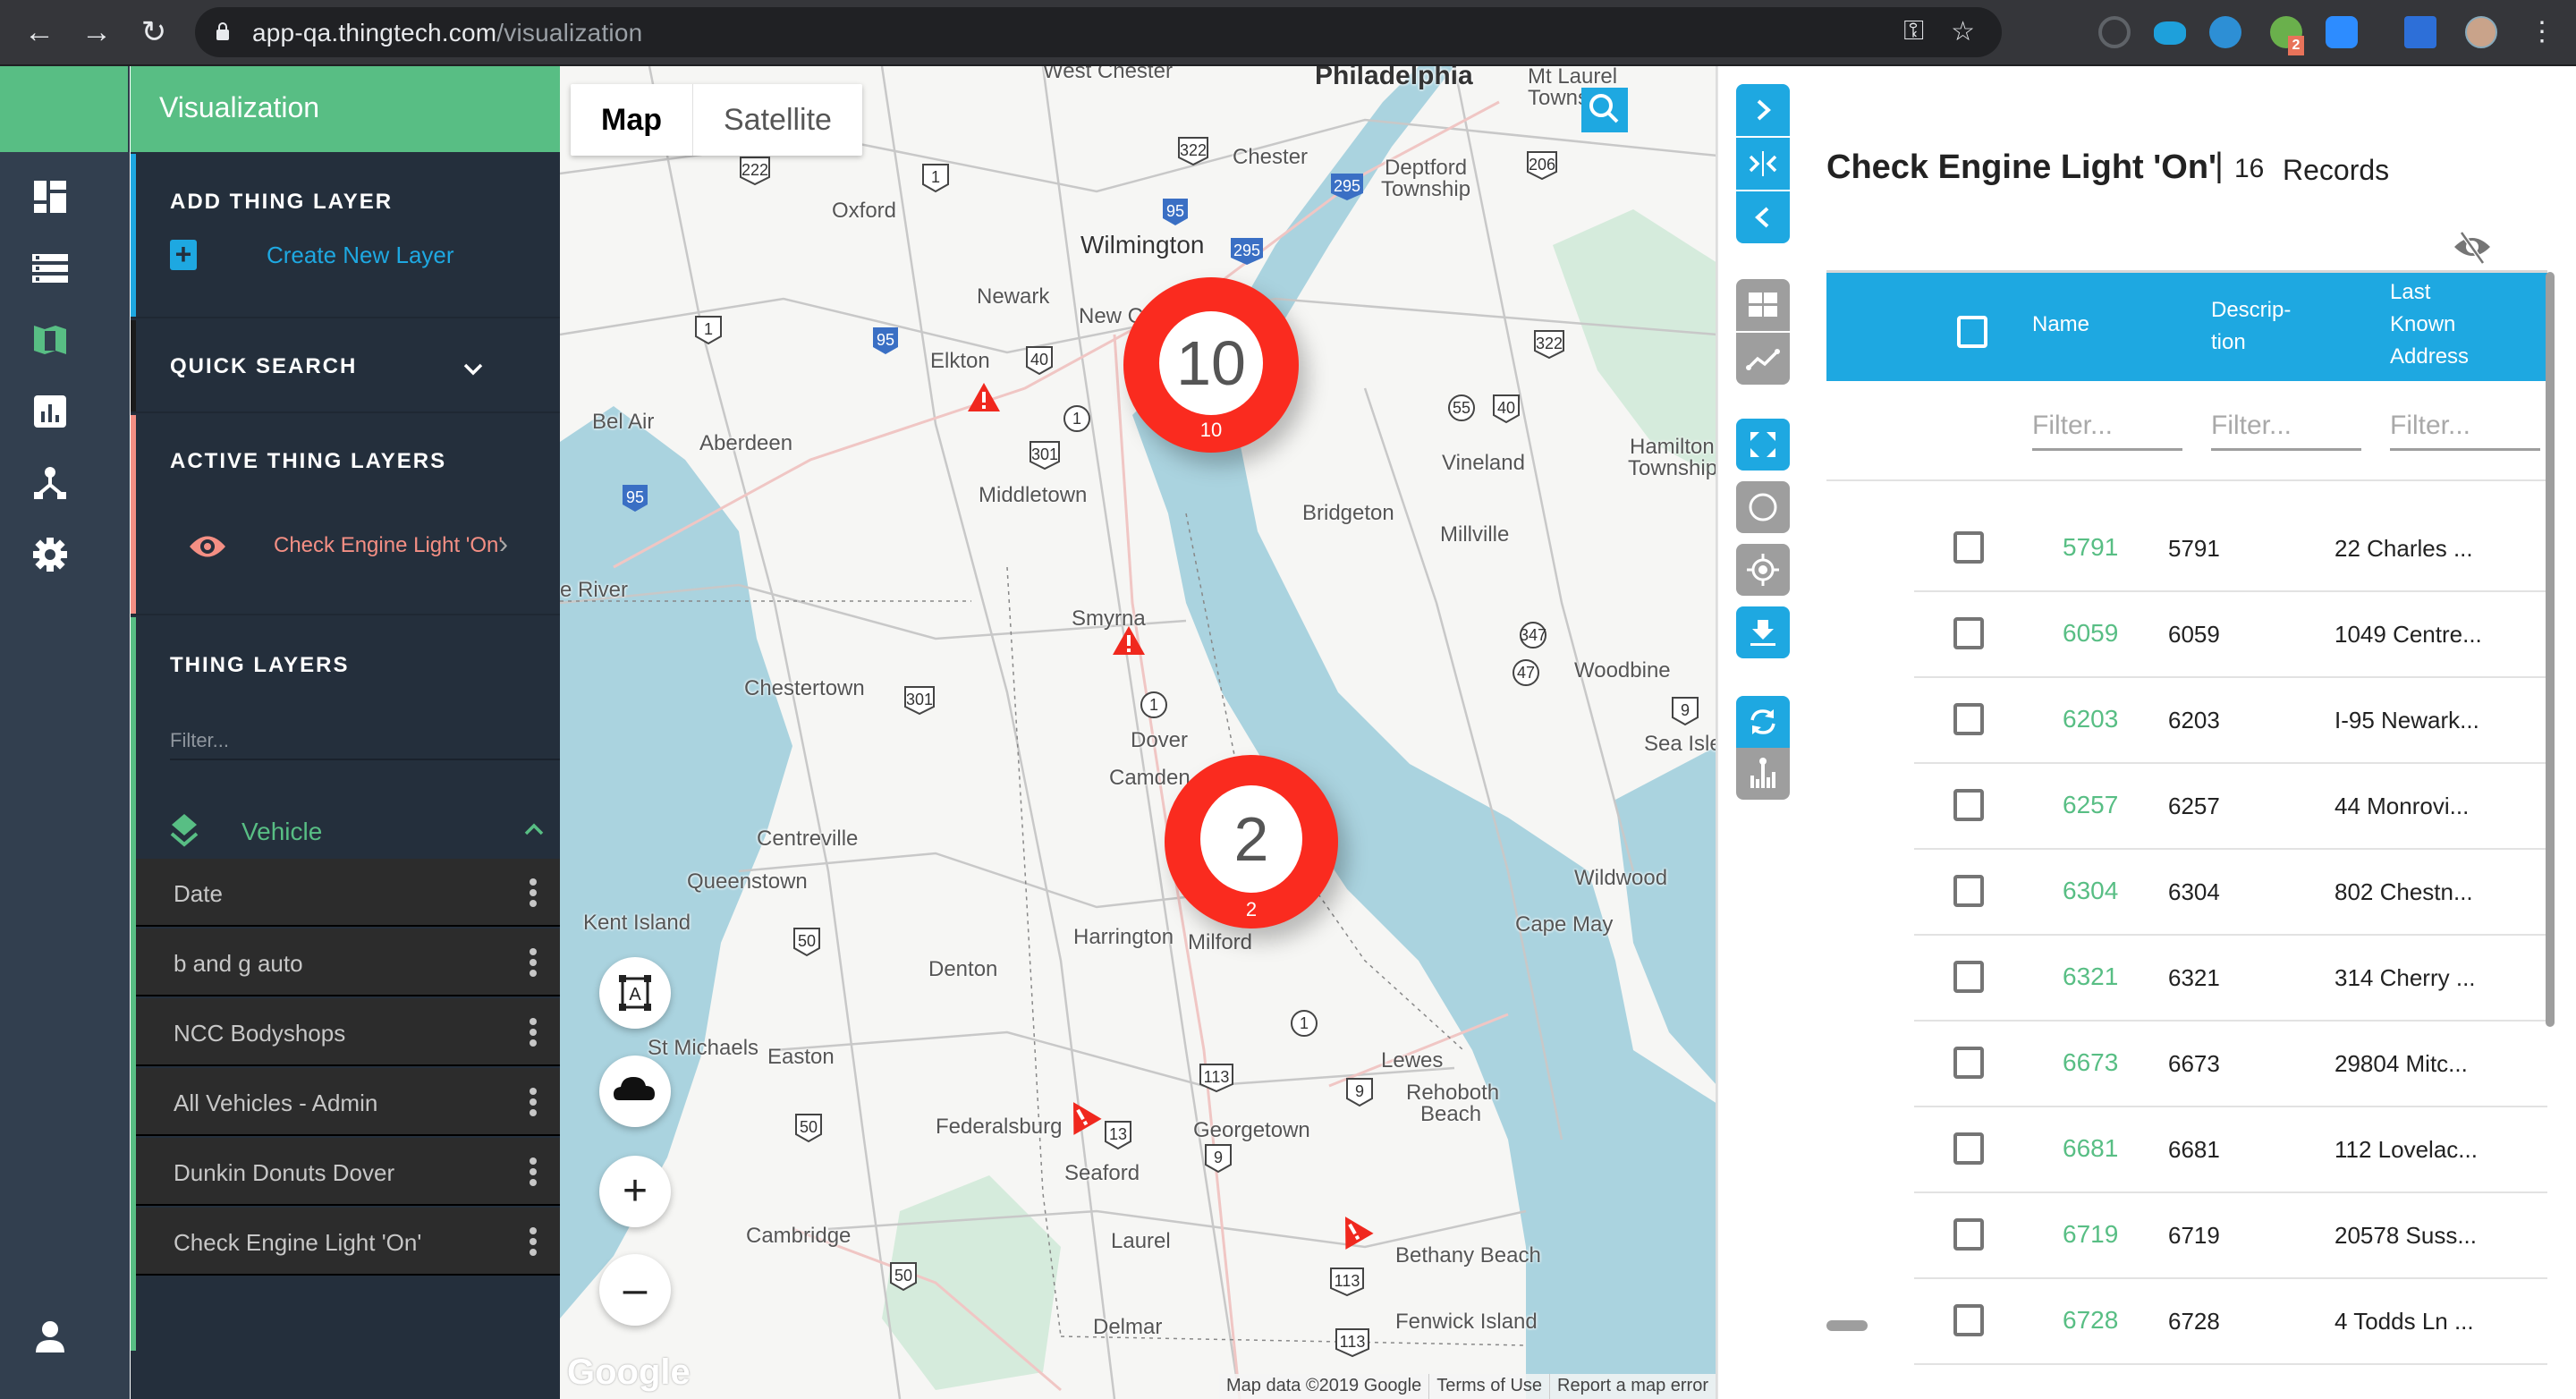 The width and height of the screenshot is (2576, 1399). Describe the element at coordinates (635, 1191) in the screenshot. I see `zoom-in-button: +` at that location.